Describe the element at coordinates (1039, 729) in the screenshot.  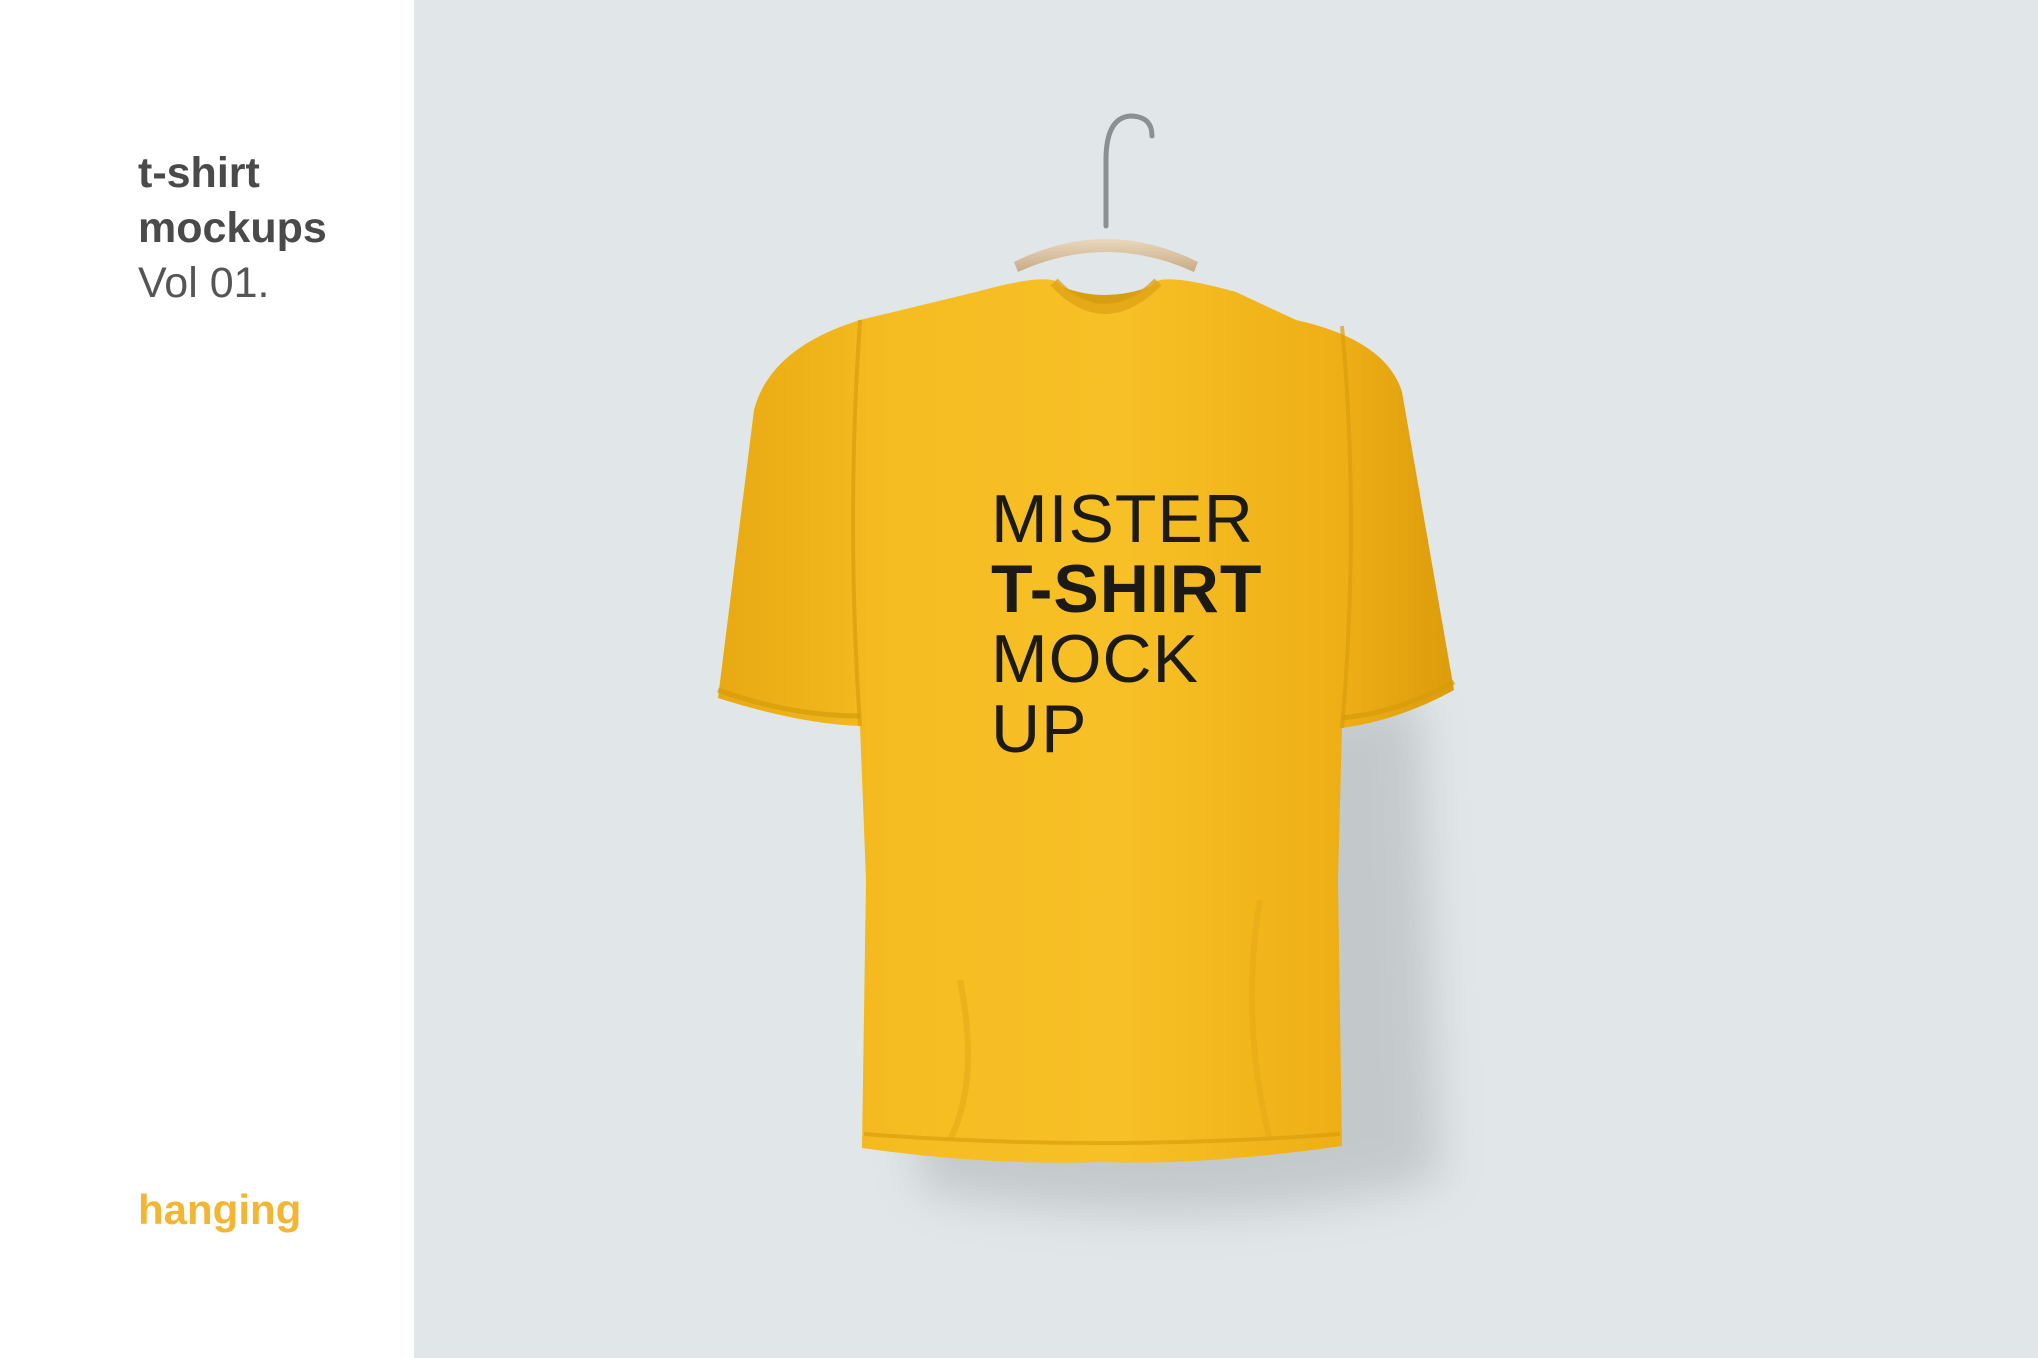
I see `print-line-4: UP` at that location.